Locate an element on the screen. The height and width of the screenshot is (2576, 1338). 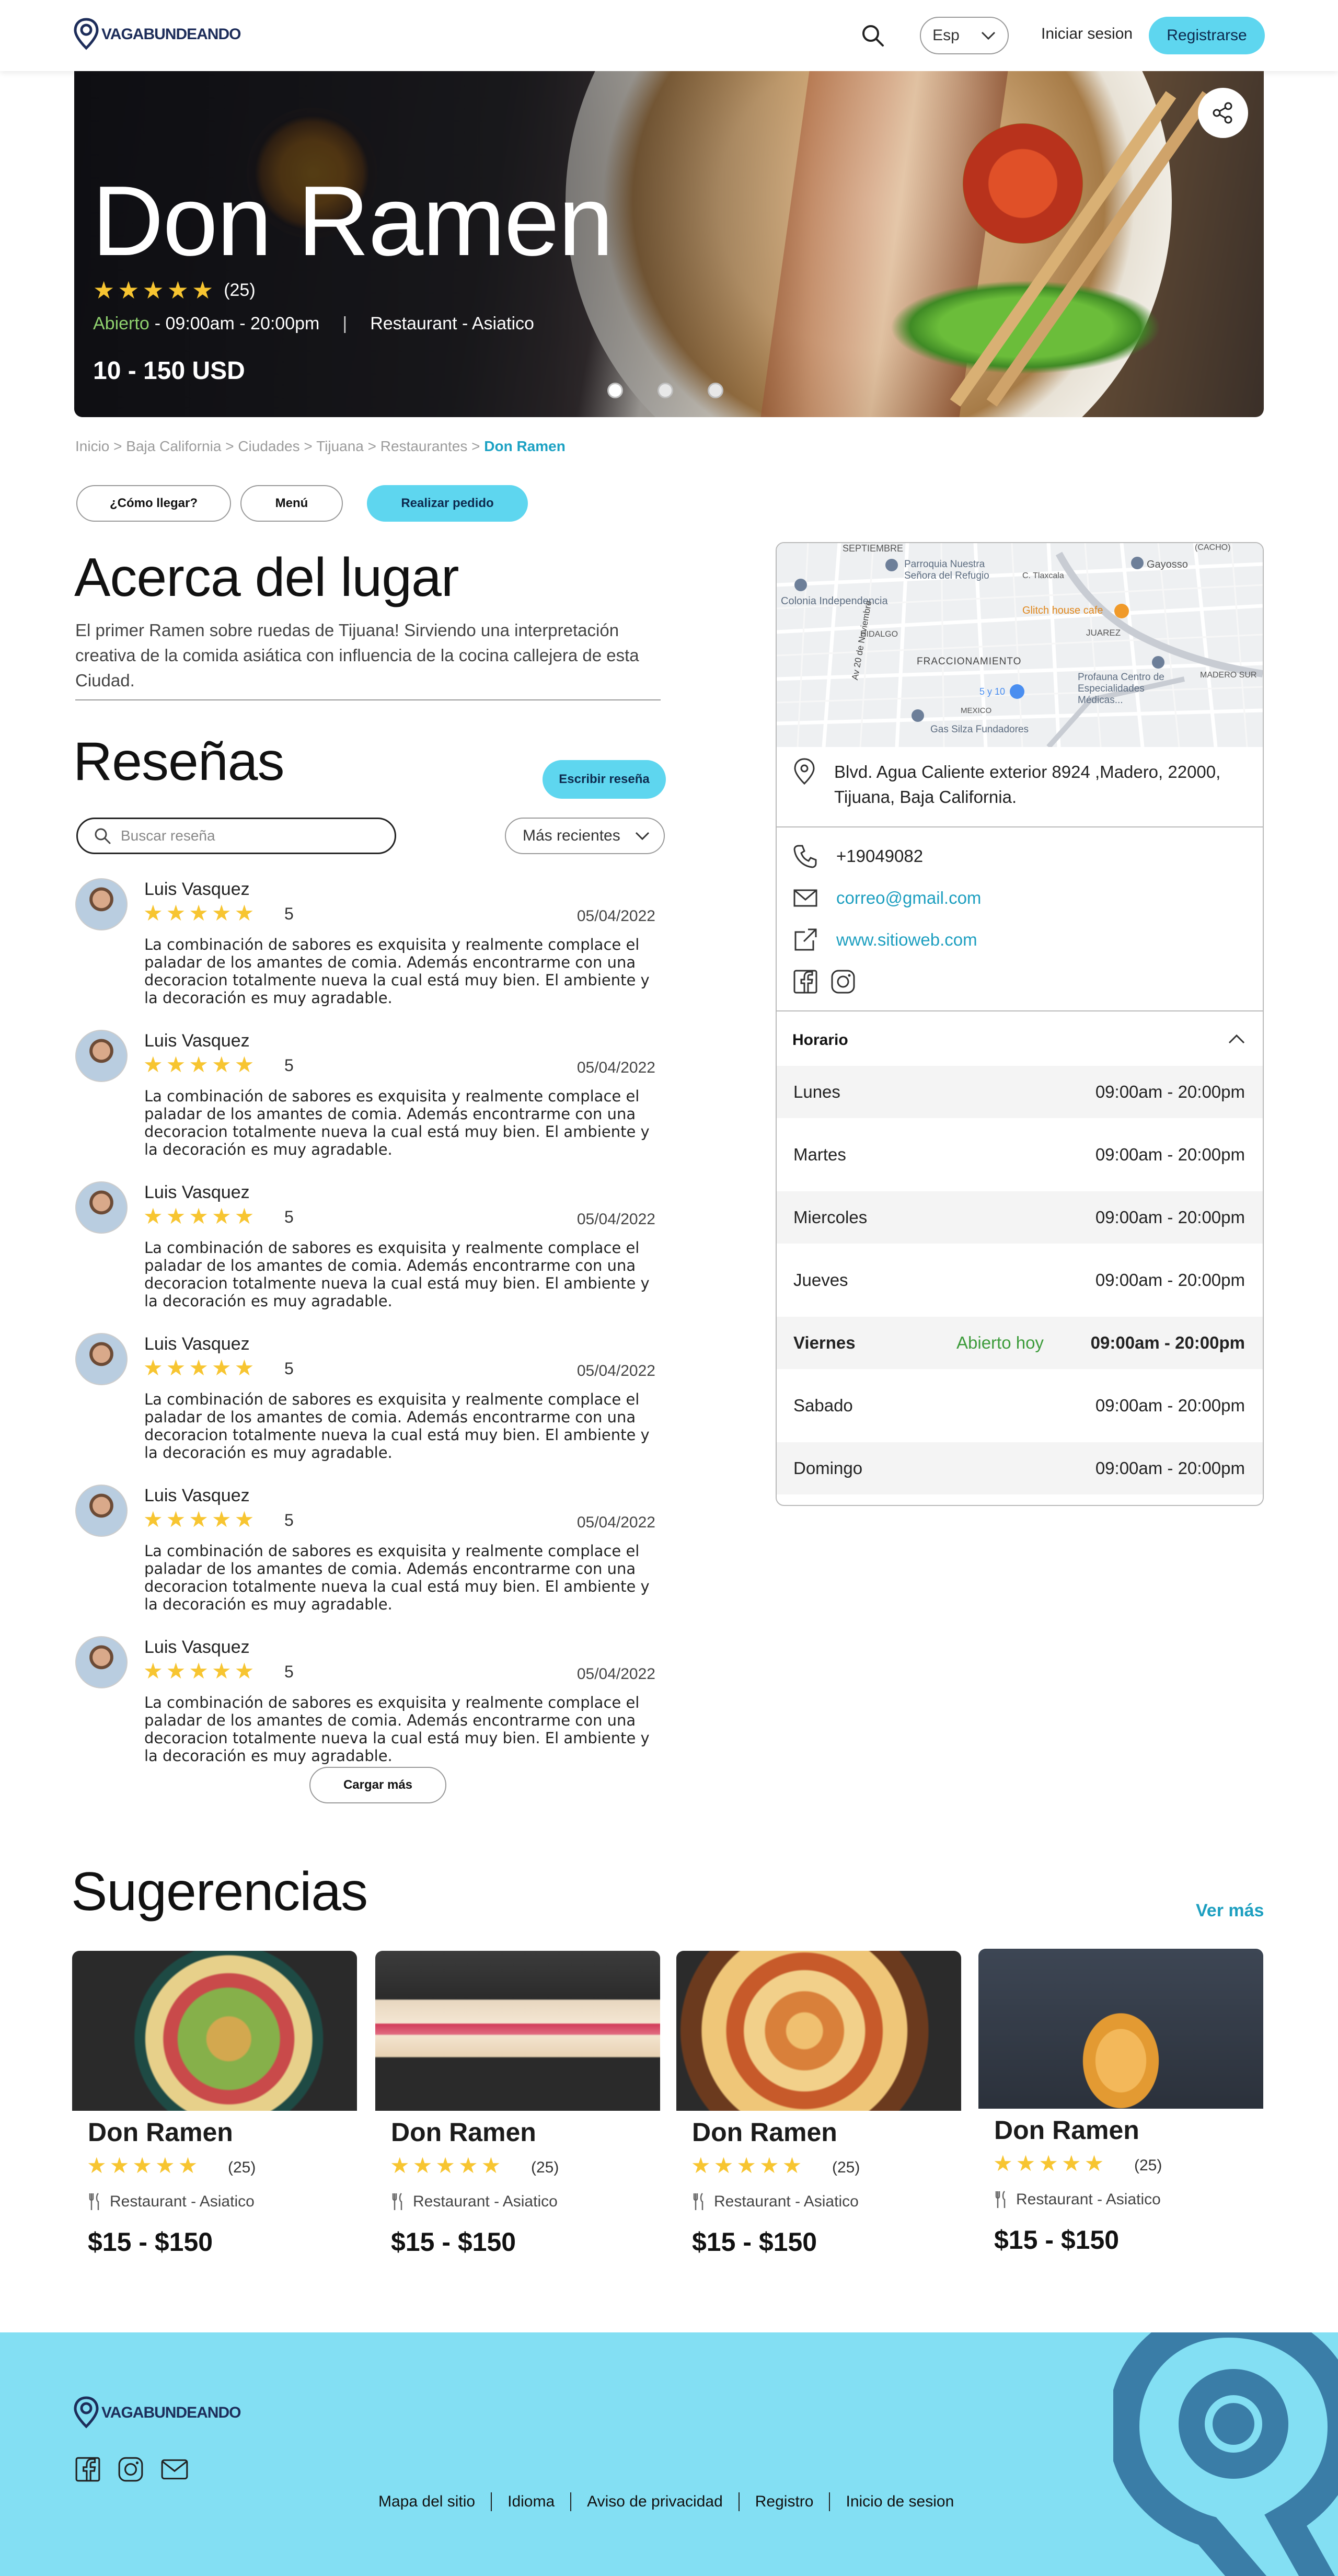
footer-link-sitemap: Mapa del sitio is located at coordinates (426, 2502).